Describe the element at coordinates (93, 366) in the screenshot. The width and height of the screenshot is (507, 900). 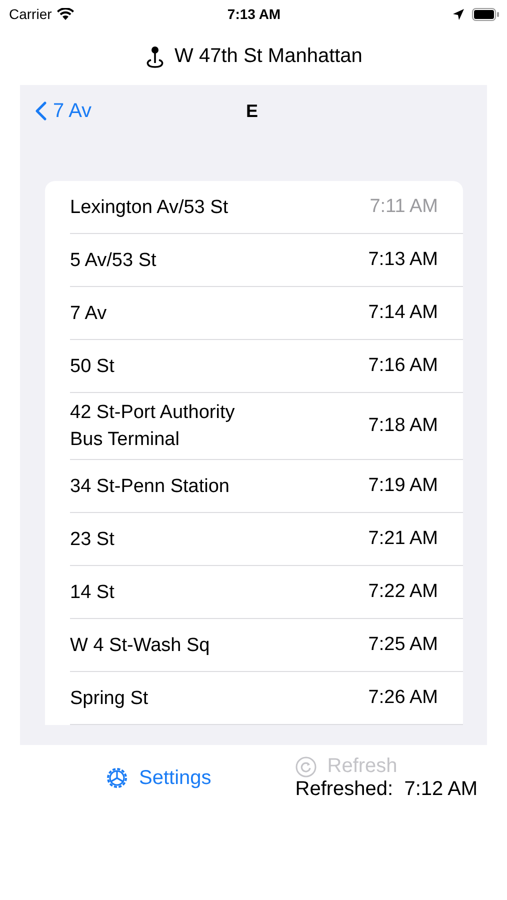
I see `stop-name: 50 St` at that location.